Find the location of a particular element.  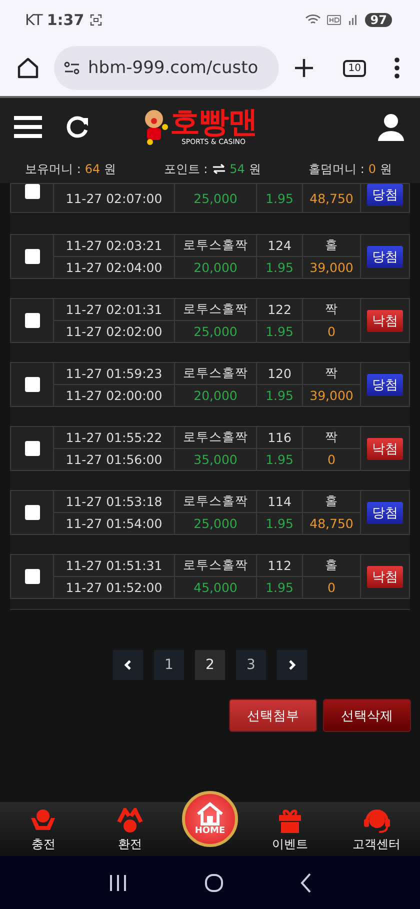

chevron-left-icon is located at coordinates (128, 665).